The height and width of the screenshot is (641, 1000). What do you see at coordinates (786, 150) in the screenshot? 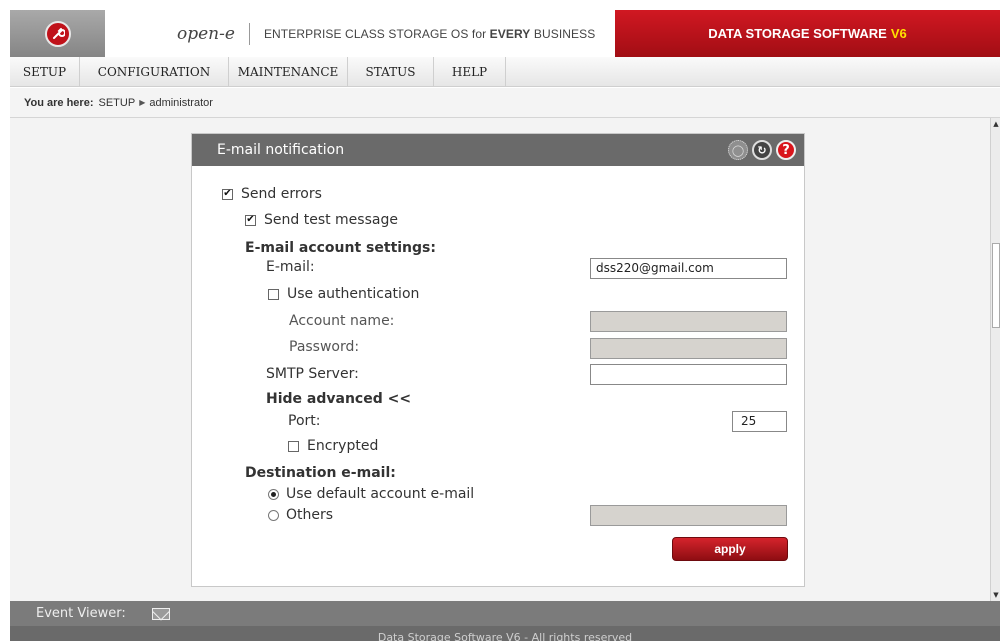
I see `help-icon: ?` at bounding box center [786, 150].